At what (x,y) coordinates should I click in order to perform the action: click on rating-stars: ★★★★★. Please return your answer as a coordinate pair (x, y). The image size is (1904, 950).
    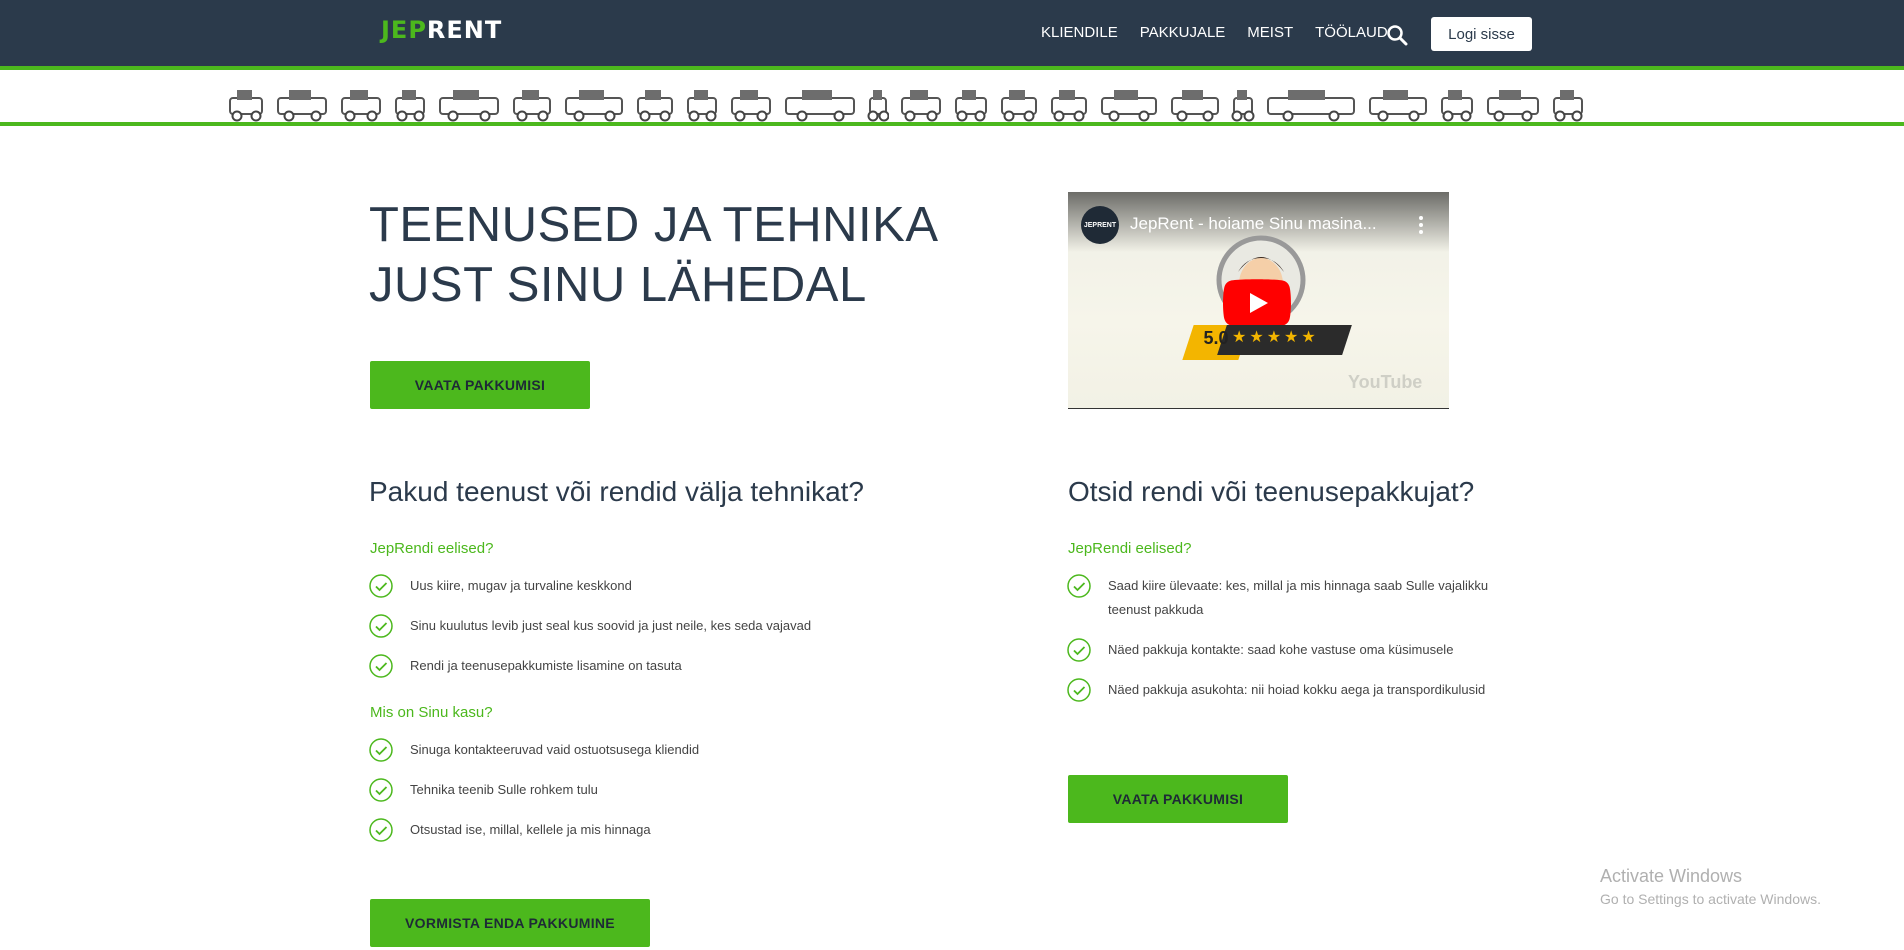
    Looking at the image, I should click on (1275, 337).